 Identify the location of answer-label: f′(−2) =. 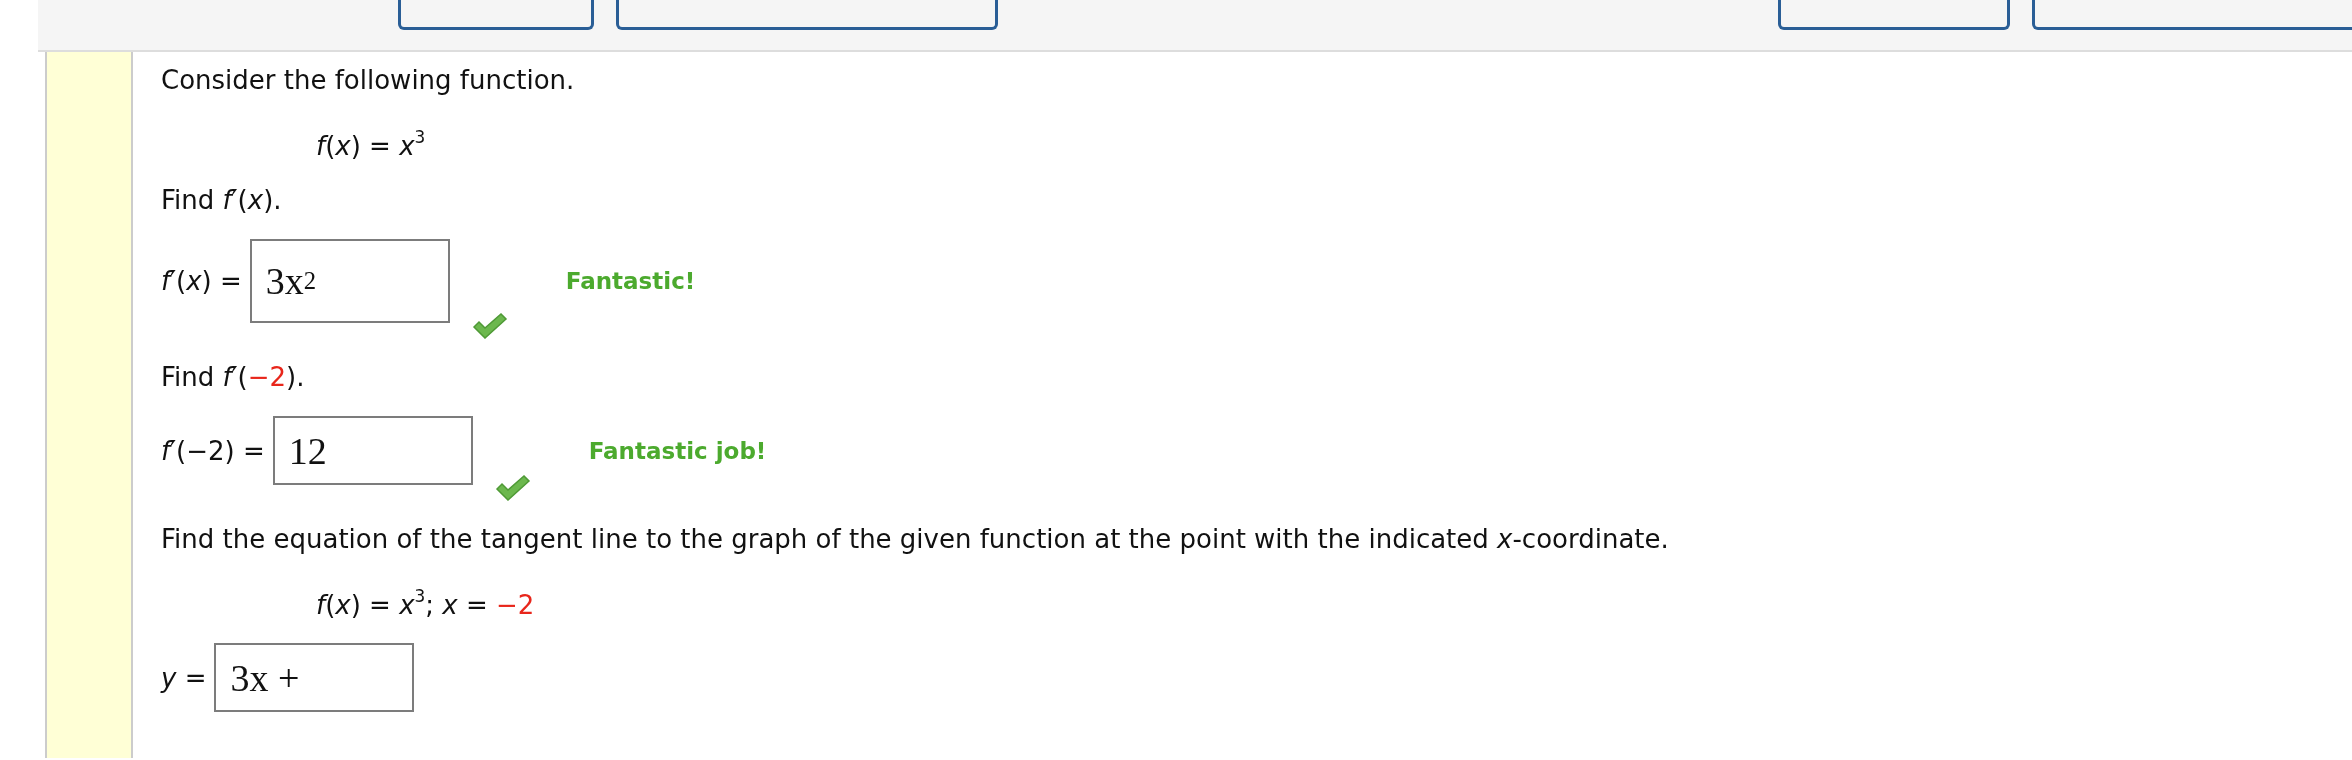
(213, 450).